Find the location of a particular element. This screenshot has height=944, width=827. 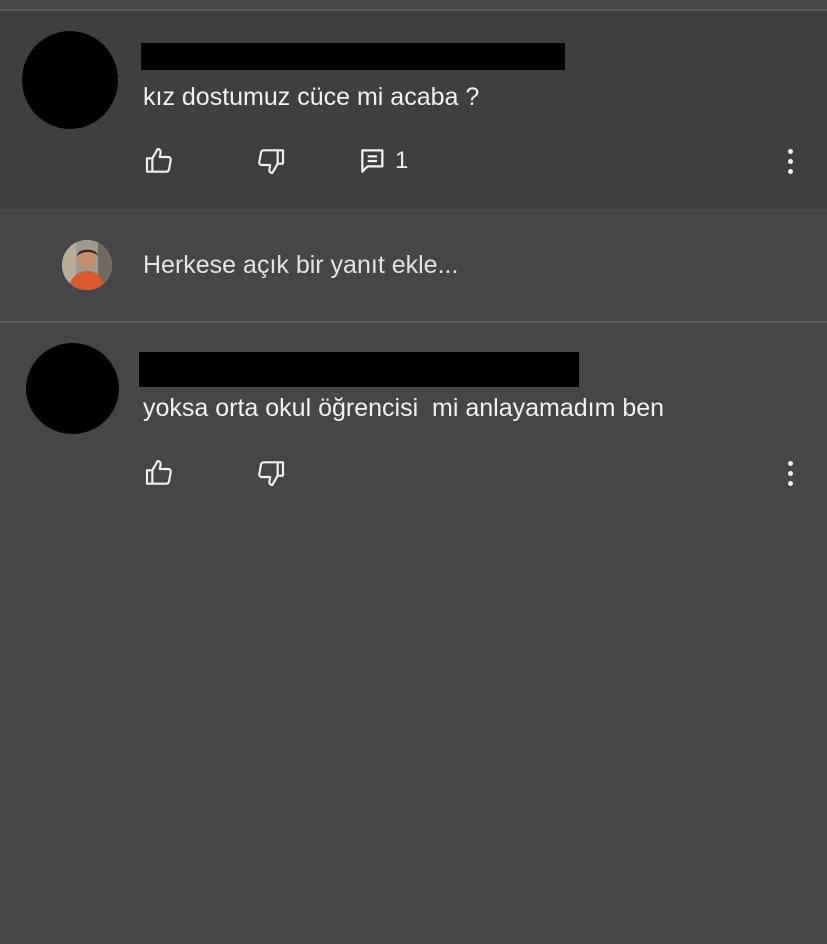

current-user-avatar is located at coordinates (87, 265).